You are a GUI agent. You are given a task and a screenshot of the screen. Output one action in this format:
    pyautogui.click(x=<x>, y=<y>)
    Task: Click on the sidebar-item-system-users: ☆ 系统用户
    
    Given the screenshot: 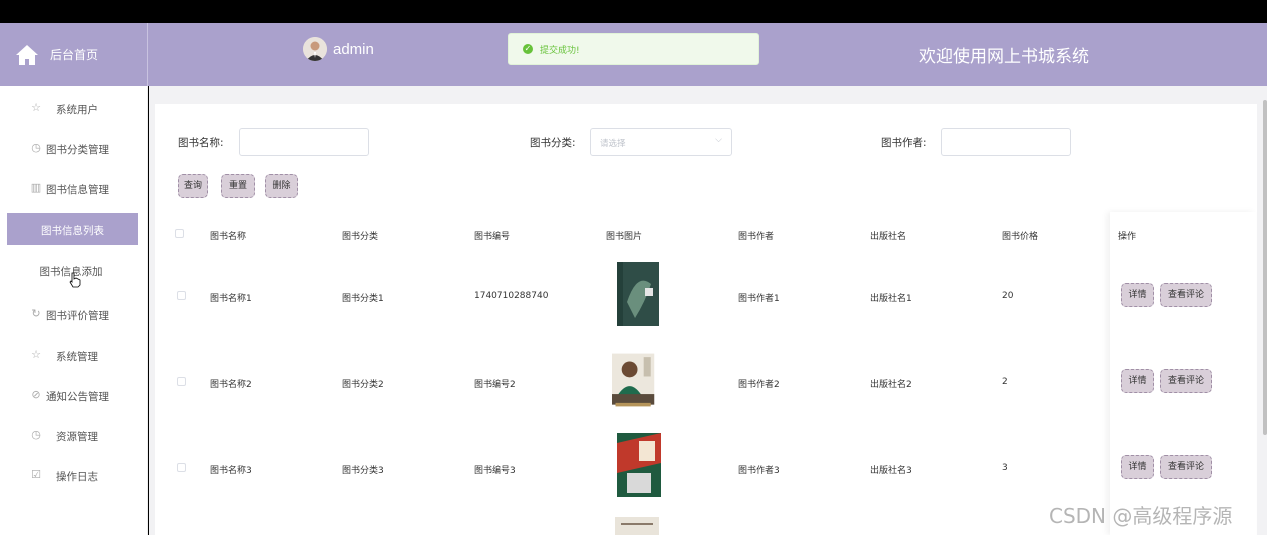 What is the action you would take?
    pyautogui.click(x=74, y=108)
    